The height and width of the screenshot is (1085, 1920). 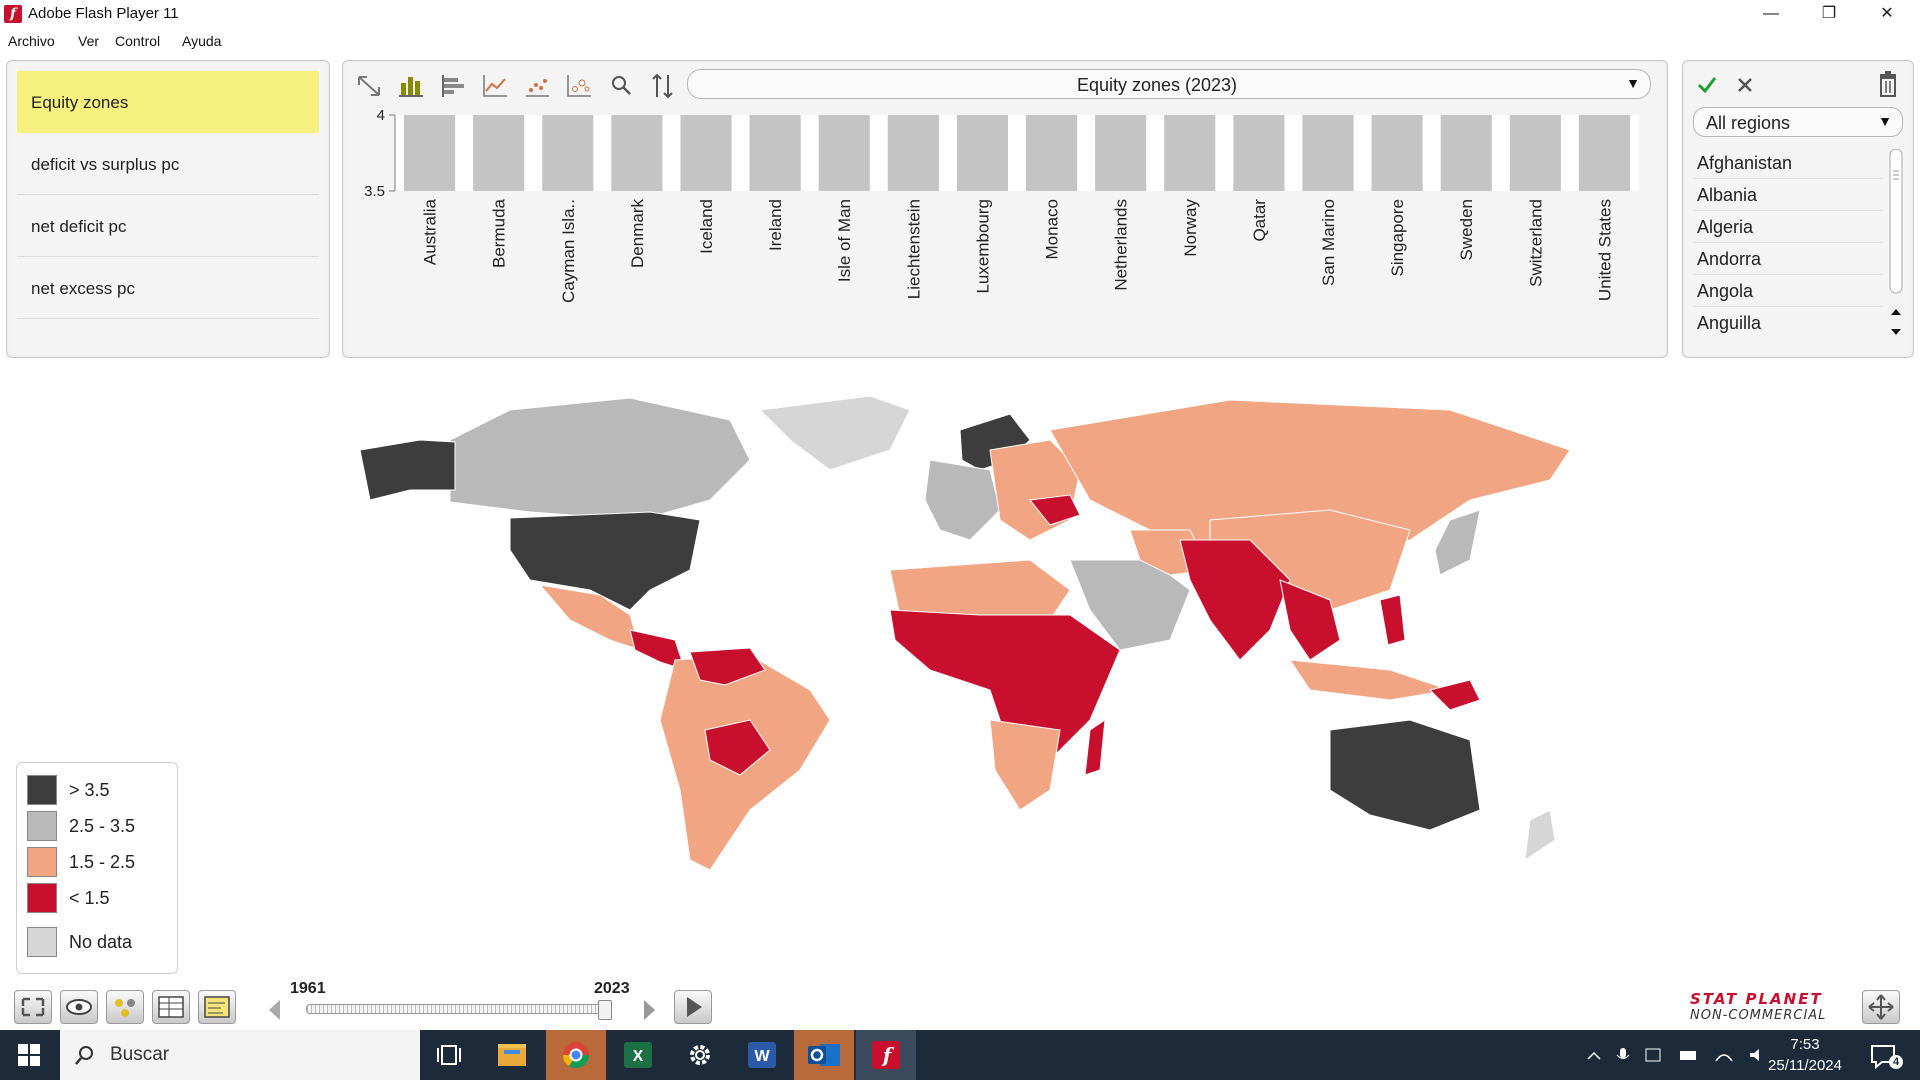 I want to click on windows-start-icon, so click(x=29, y=1055).